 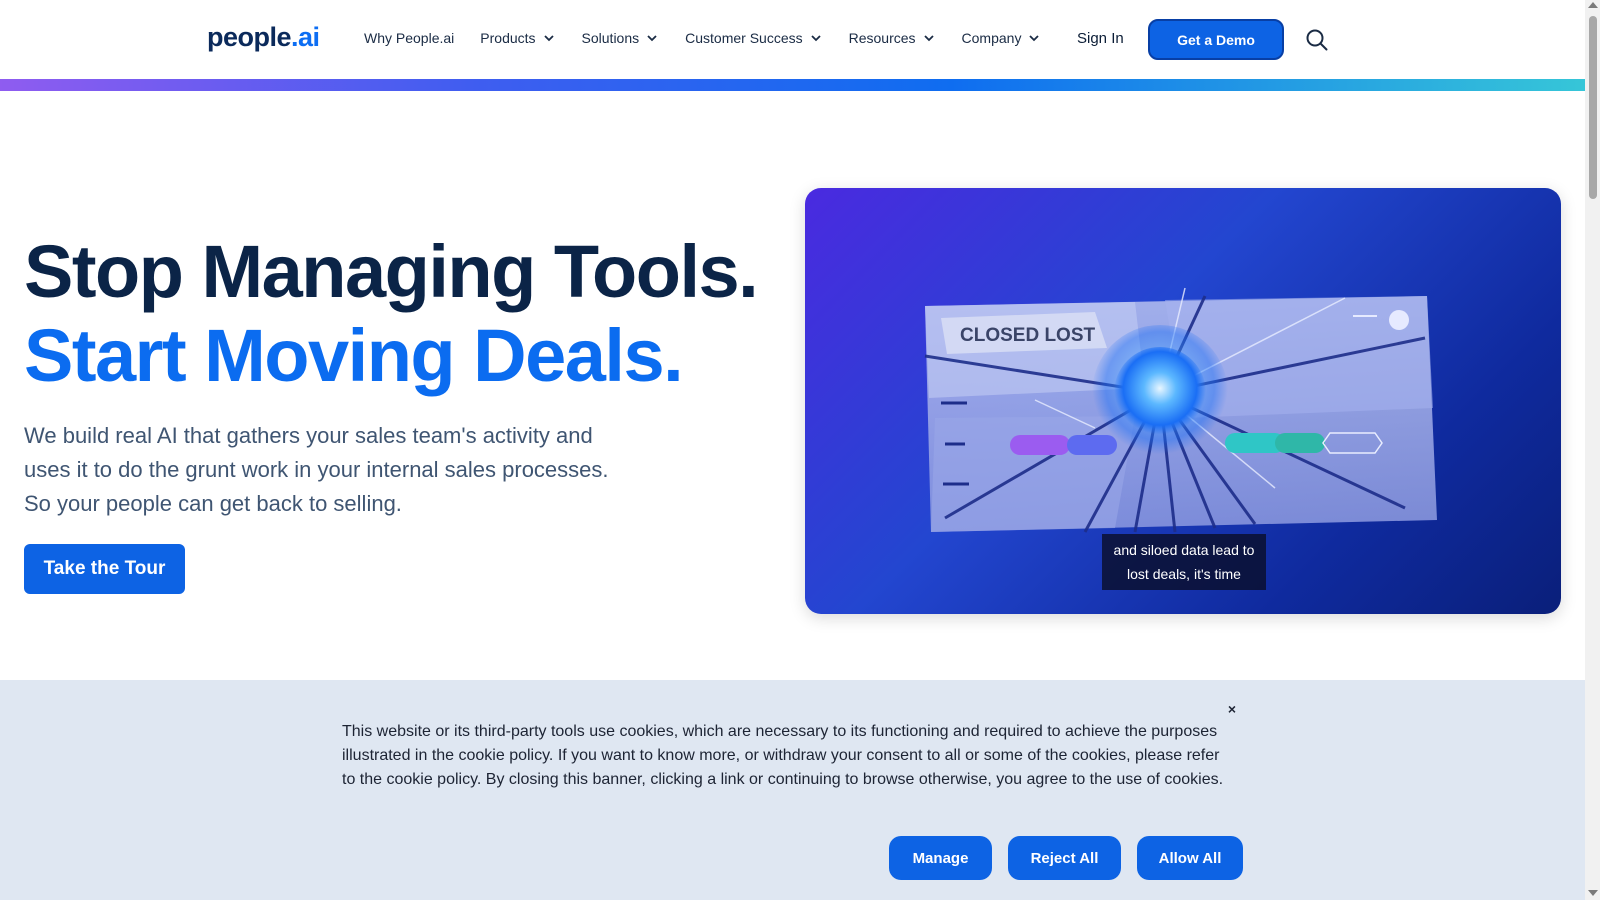 I want to click on scroll-down-arrow-icon, so click(x=1593, y=893).